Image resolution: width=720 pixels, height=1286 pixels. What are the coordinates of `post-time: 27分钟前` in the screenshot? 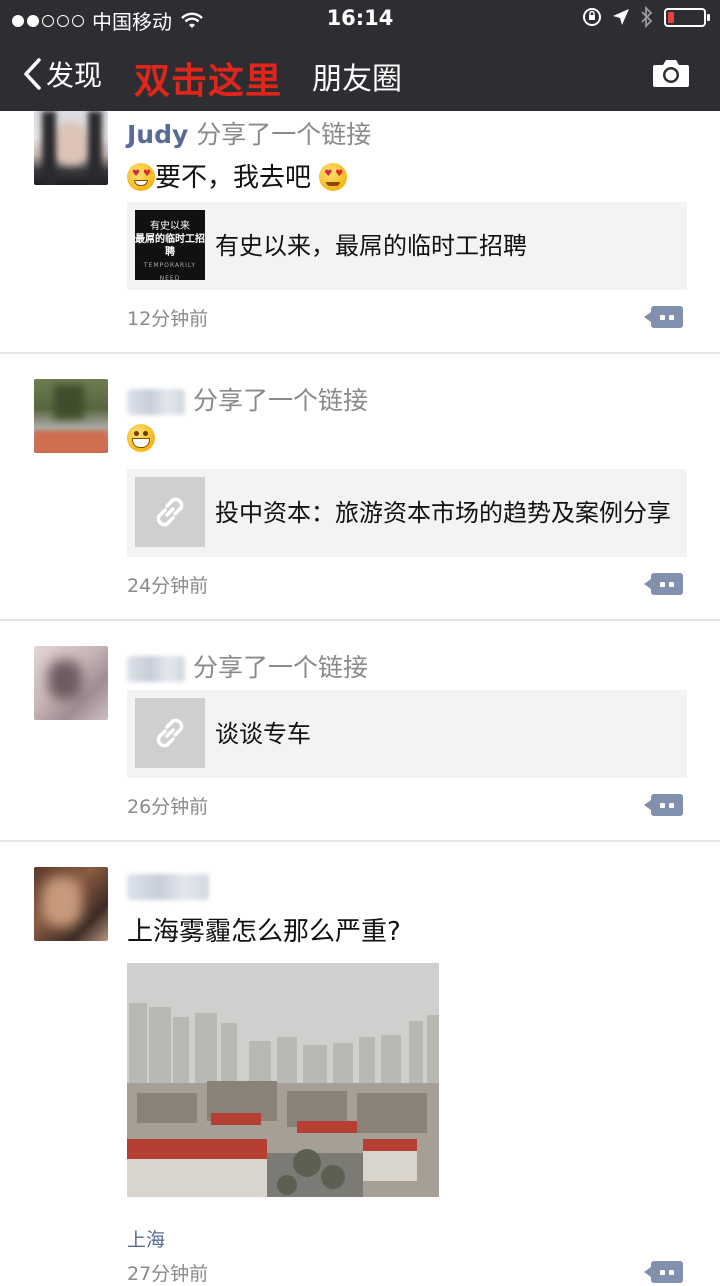 It's located at (168, 1274).